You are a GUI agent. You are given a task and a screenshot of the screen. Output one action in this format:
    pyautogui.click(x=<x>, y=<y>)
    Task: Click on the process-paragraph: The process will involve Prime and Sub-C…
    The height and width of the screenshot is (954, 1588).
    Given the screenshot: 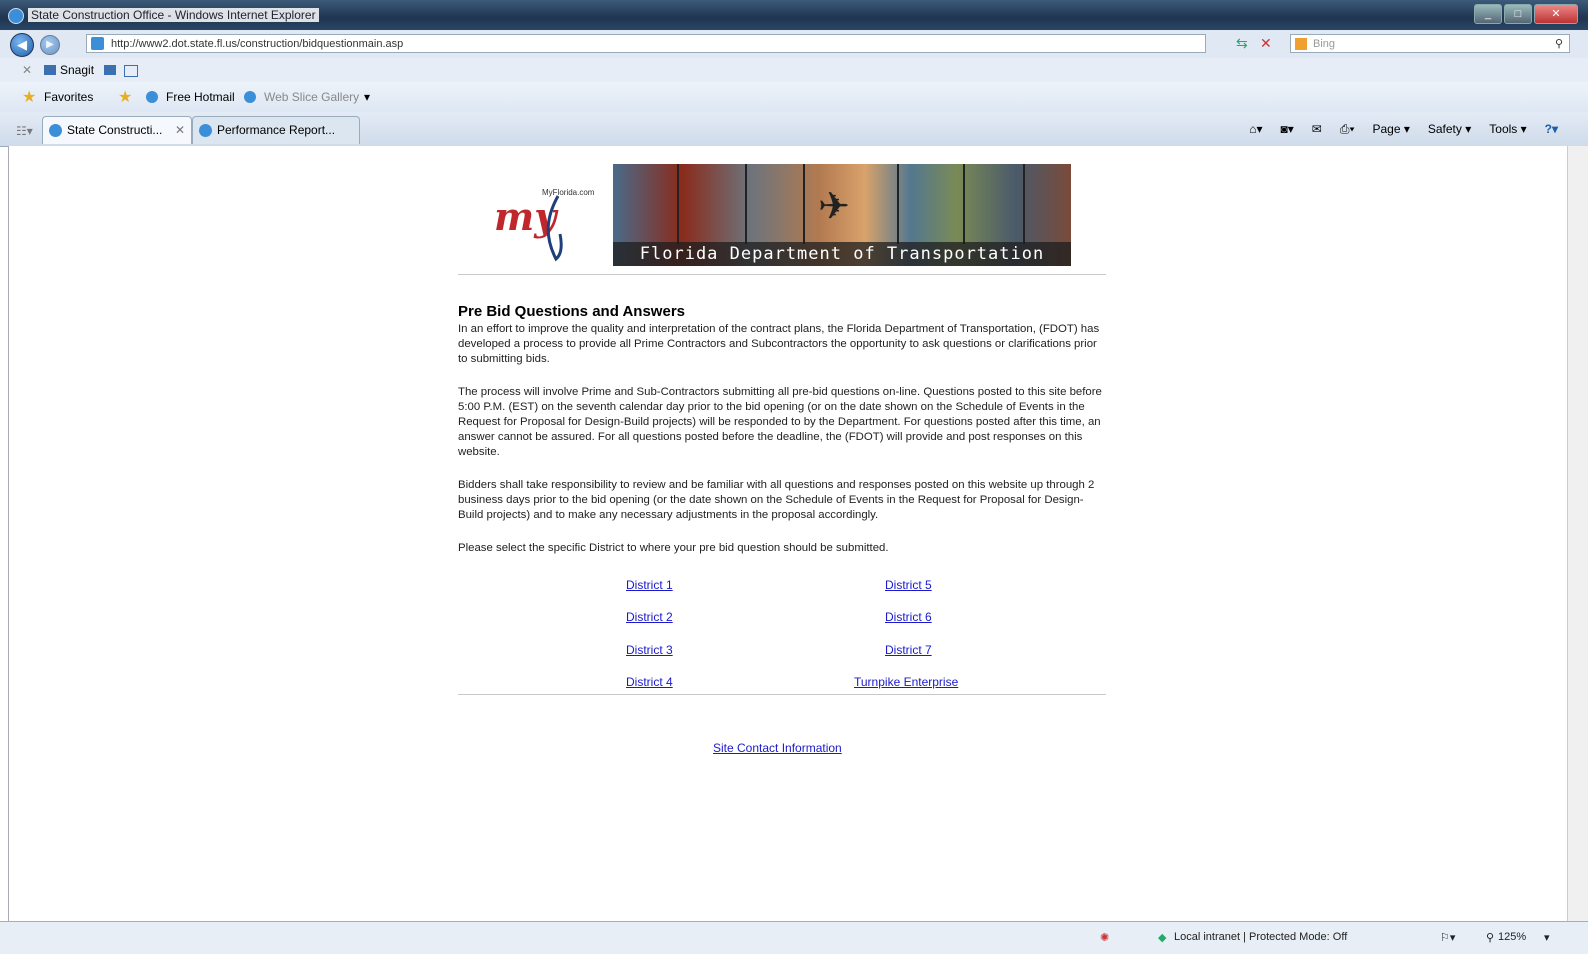 What is the action you would take?
    pyautogui.click(x=780, y=422)
    